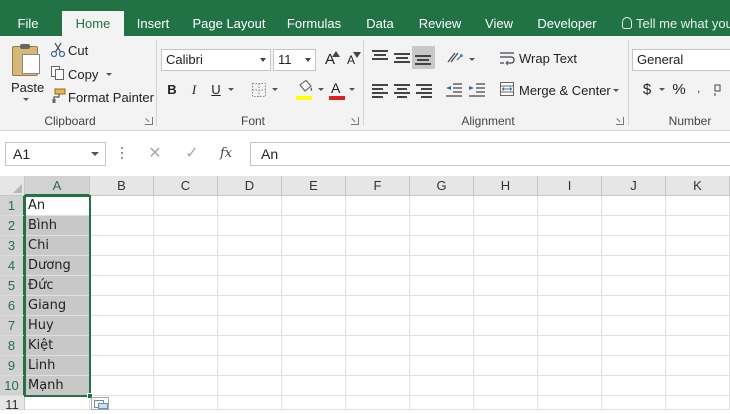 The width and height of the screenshot is (730, 414). What do you see at coordinates (100, 403) in the screenshot?
I see `quick-analysis-icon` at bounding box center [100, 403].